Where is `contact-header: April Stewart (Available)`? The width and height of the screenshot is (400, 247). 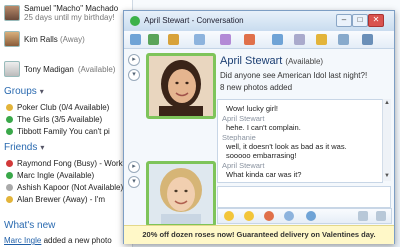
contact-header: April Stewart (Available) is located at coordinates (271, 61).